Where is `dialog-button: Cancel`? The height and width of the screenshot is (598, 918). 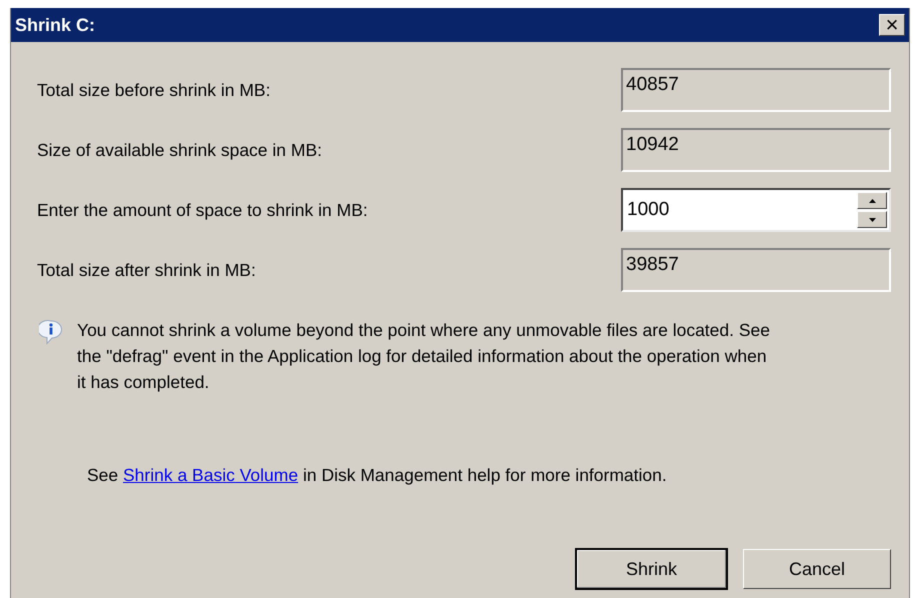 dialog-button: Cancel is located at coordinates (817, 569).